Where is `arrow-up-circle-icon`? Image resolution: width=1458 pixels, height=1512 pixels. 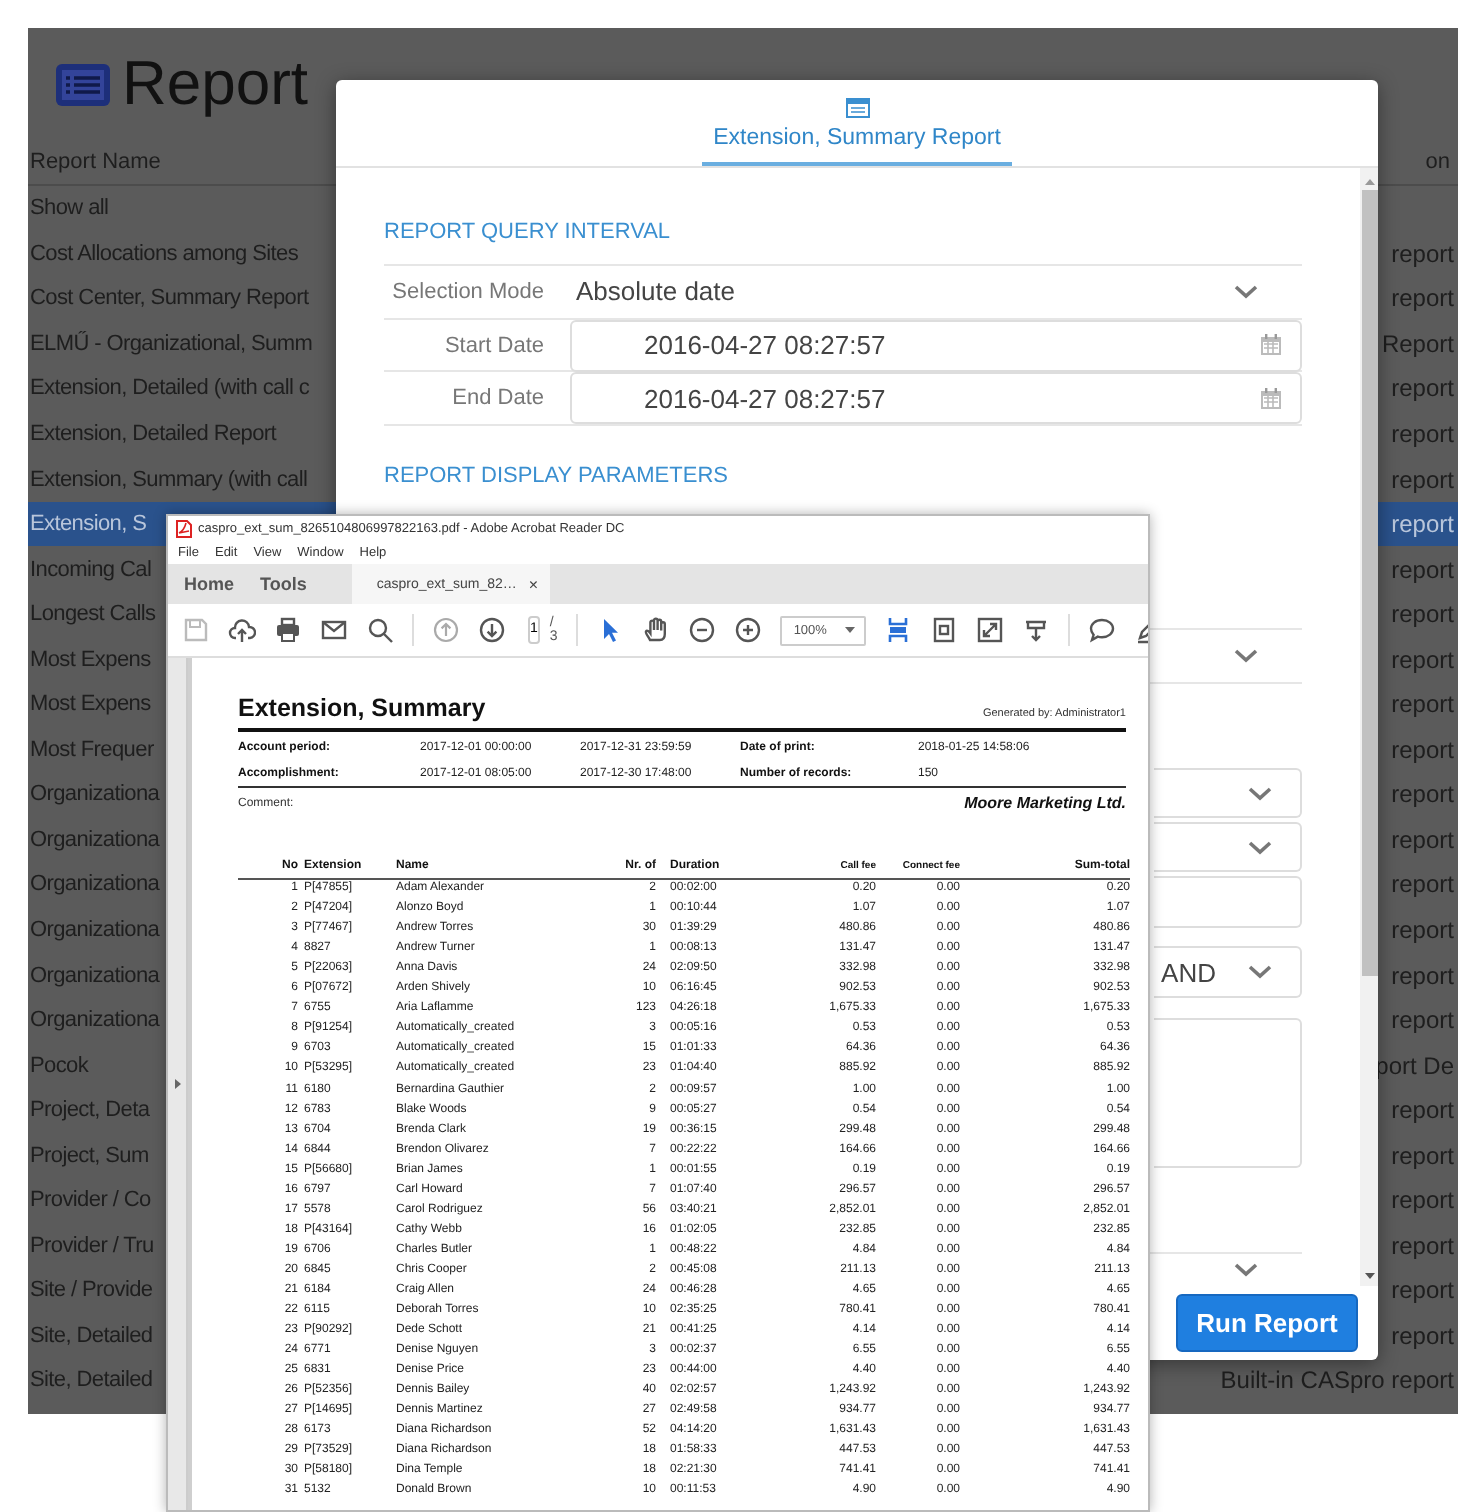
arrow-up-circle-icon is located at coordinates (446, 630).